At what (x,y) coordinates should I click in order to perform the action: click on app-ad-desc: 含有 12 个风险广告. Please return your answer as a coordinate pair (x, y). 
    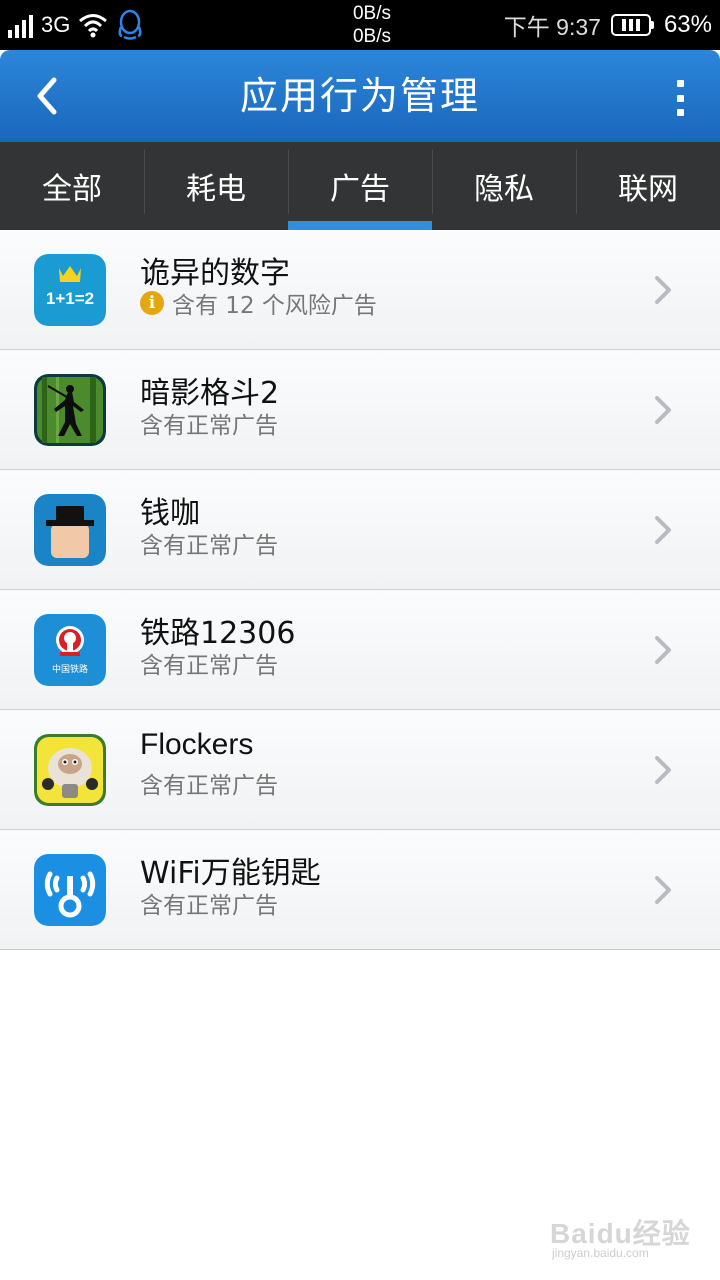
    Looking at the image, I should click on (274, 306).